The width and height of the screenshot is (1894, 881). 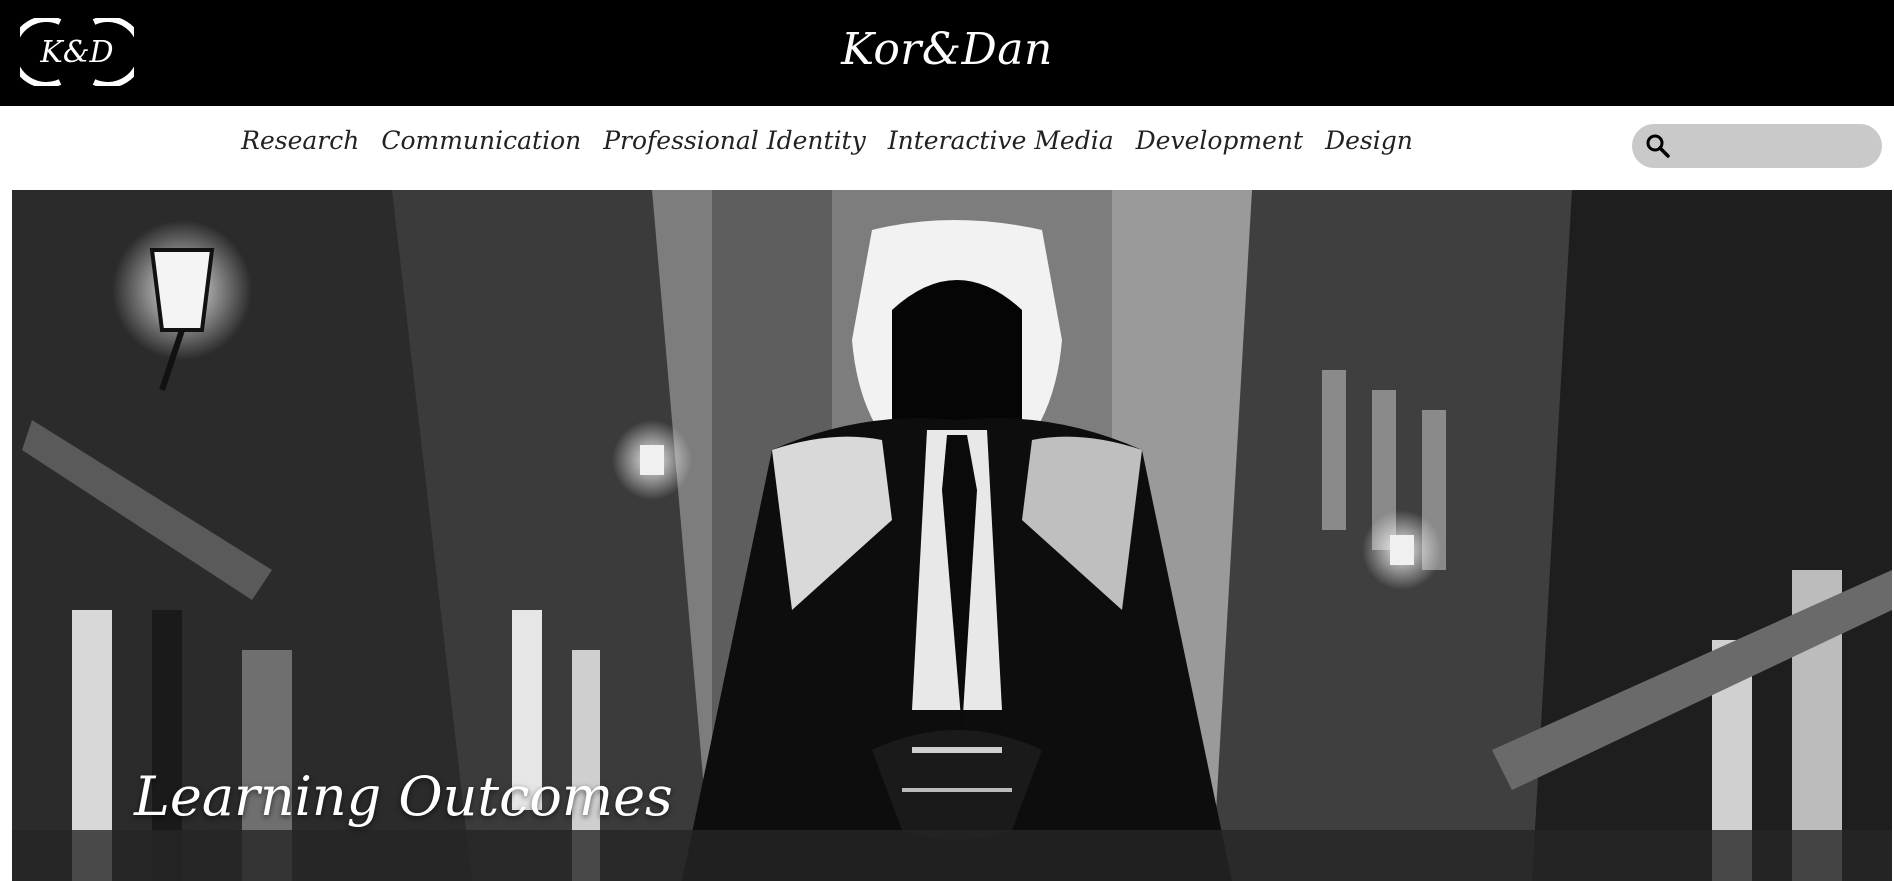 I want to click on nav-item-professional-identity: Professional Identity, so click(x=734, y=140).